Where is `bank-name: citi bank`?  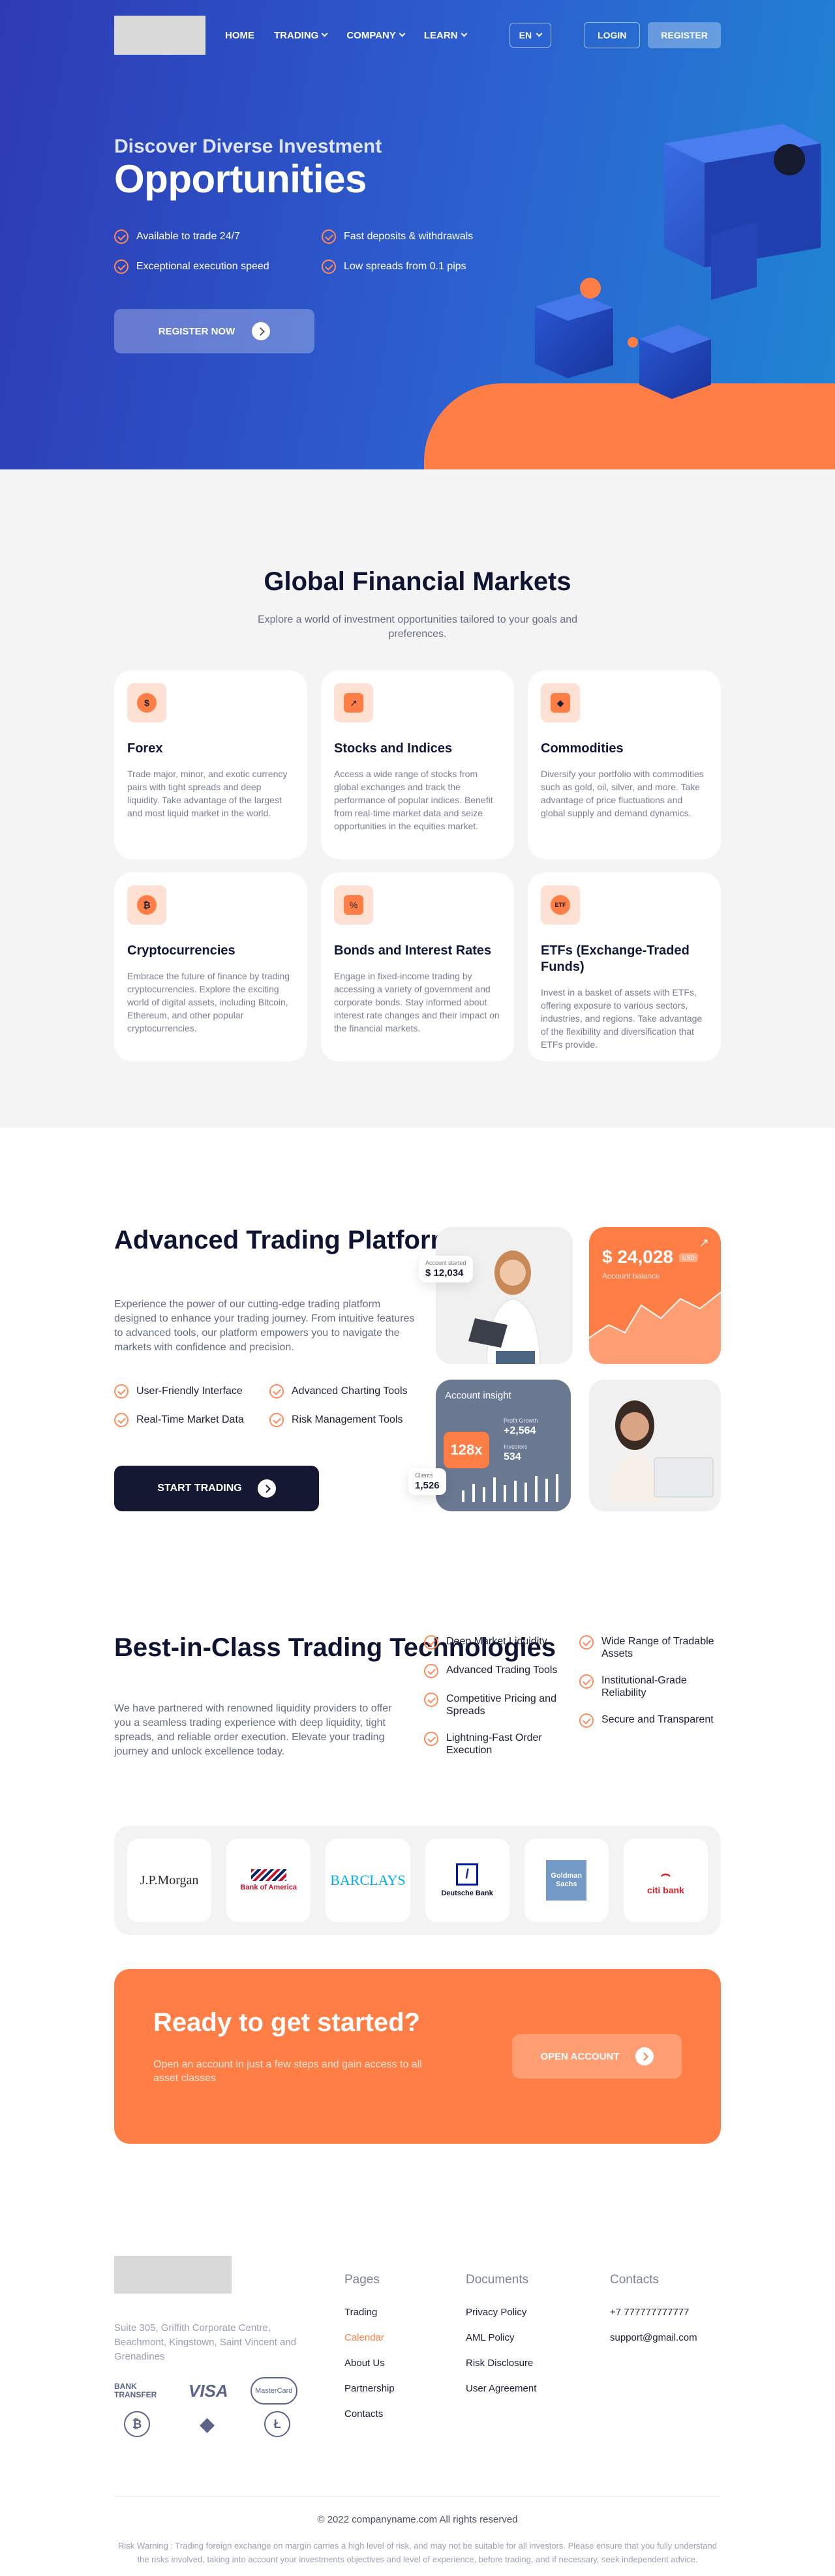 bank-name: citi bank is located at coordinates (665, 1890).